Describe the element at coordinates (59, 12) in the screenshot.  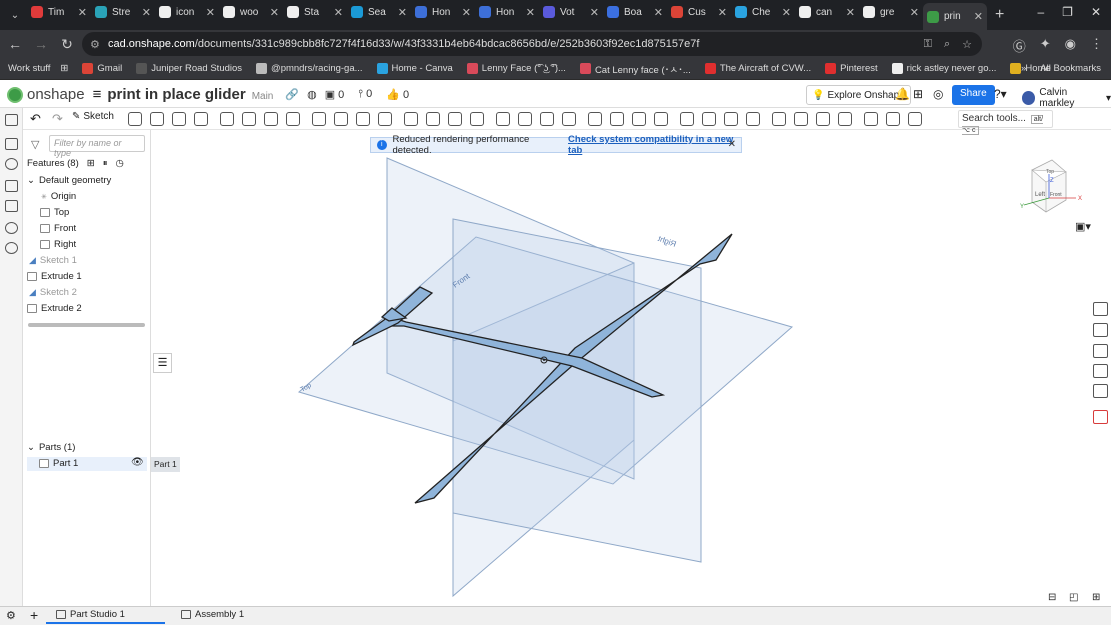
I see `browser-tab: Tim ✕` at that location.